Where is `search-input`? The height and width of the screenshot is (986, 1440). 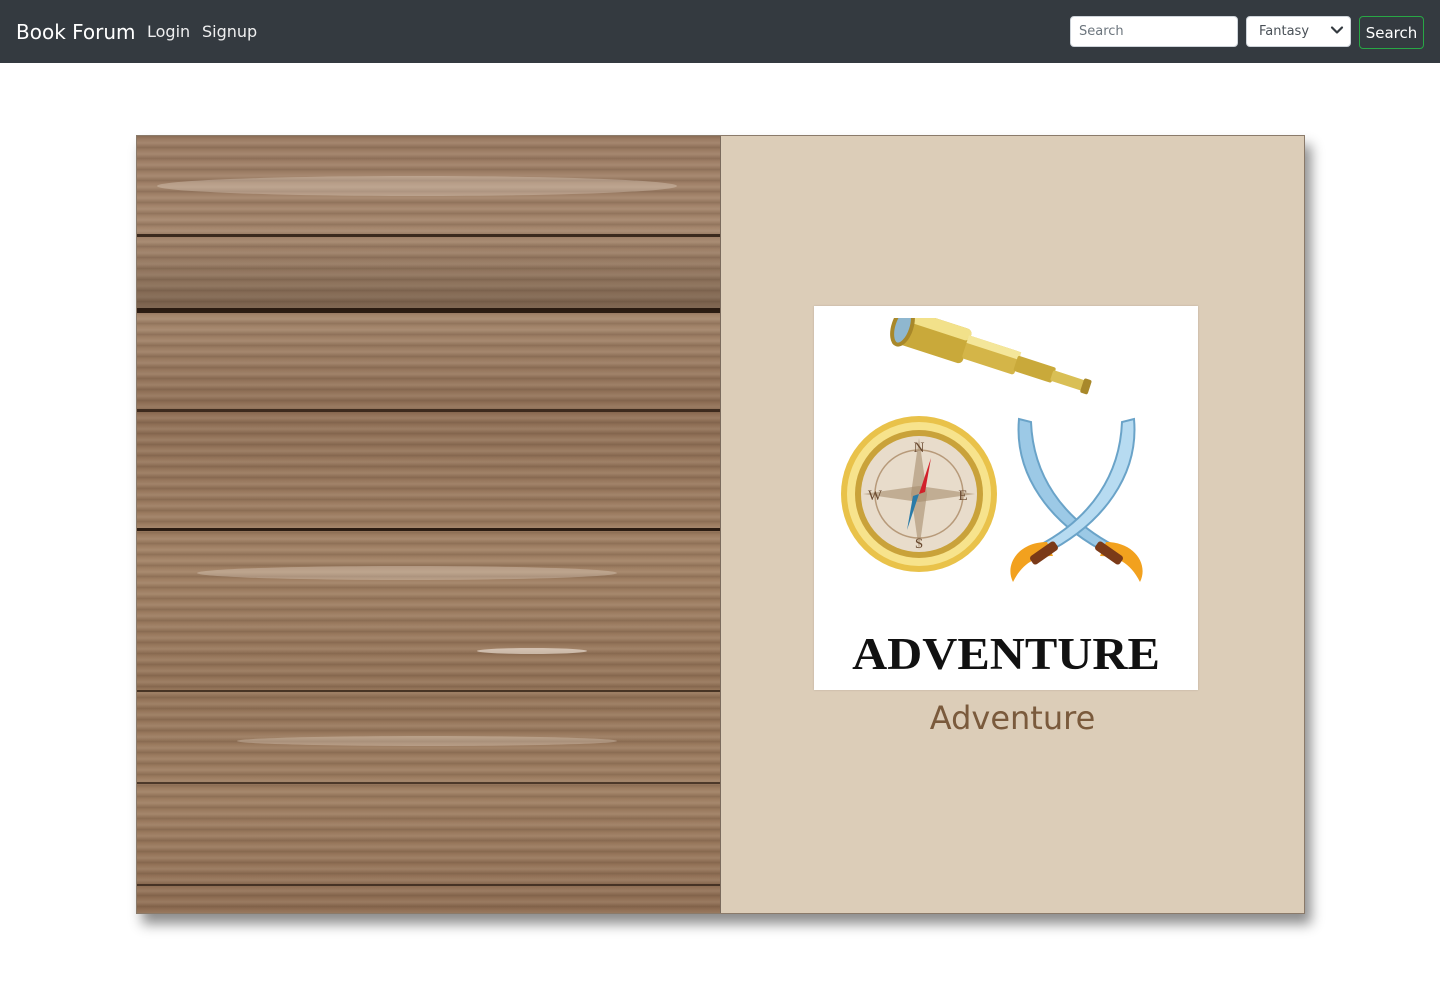 search-input is located at coordinates (1154, 31).